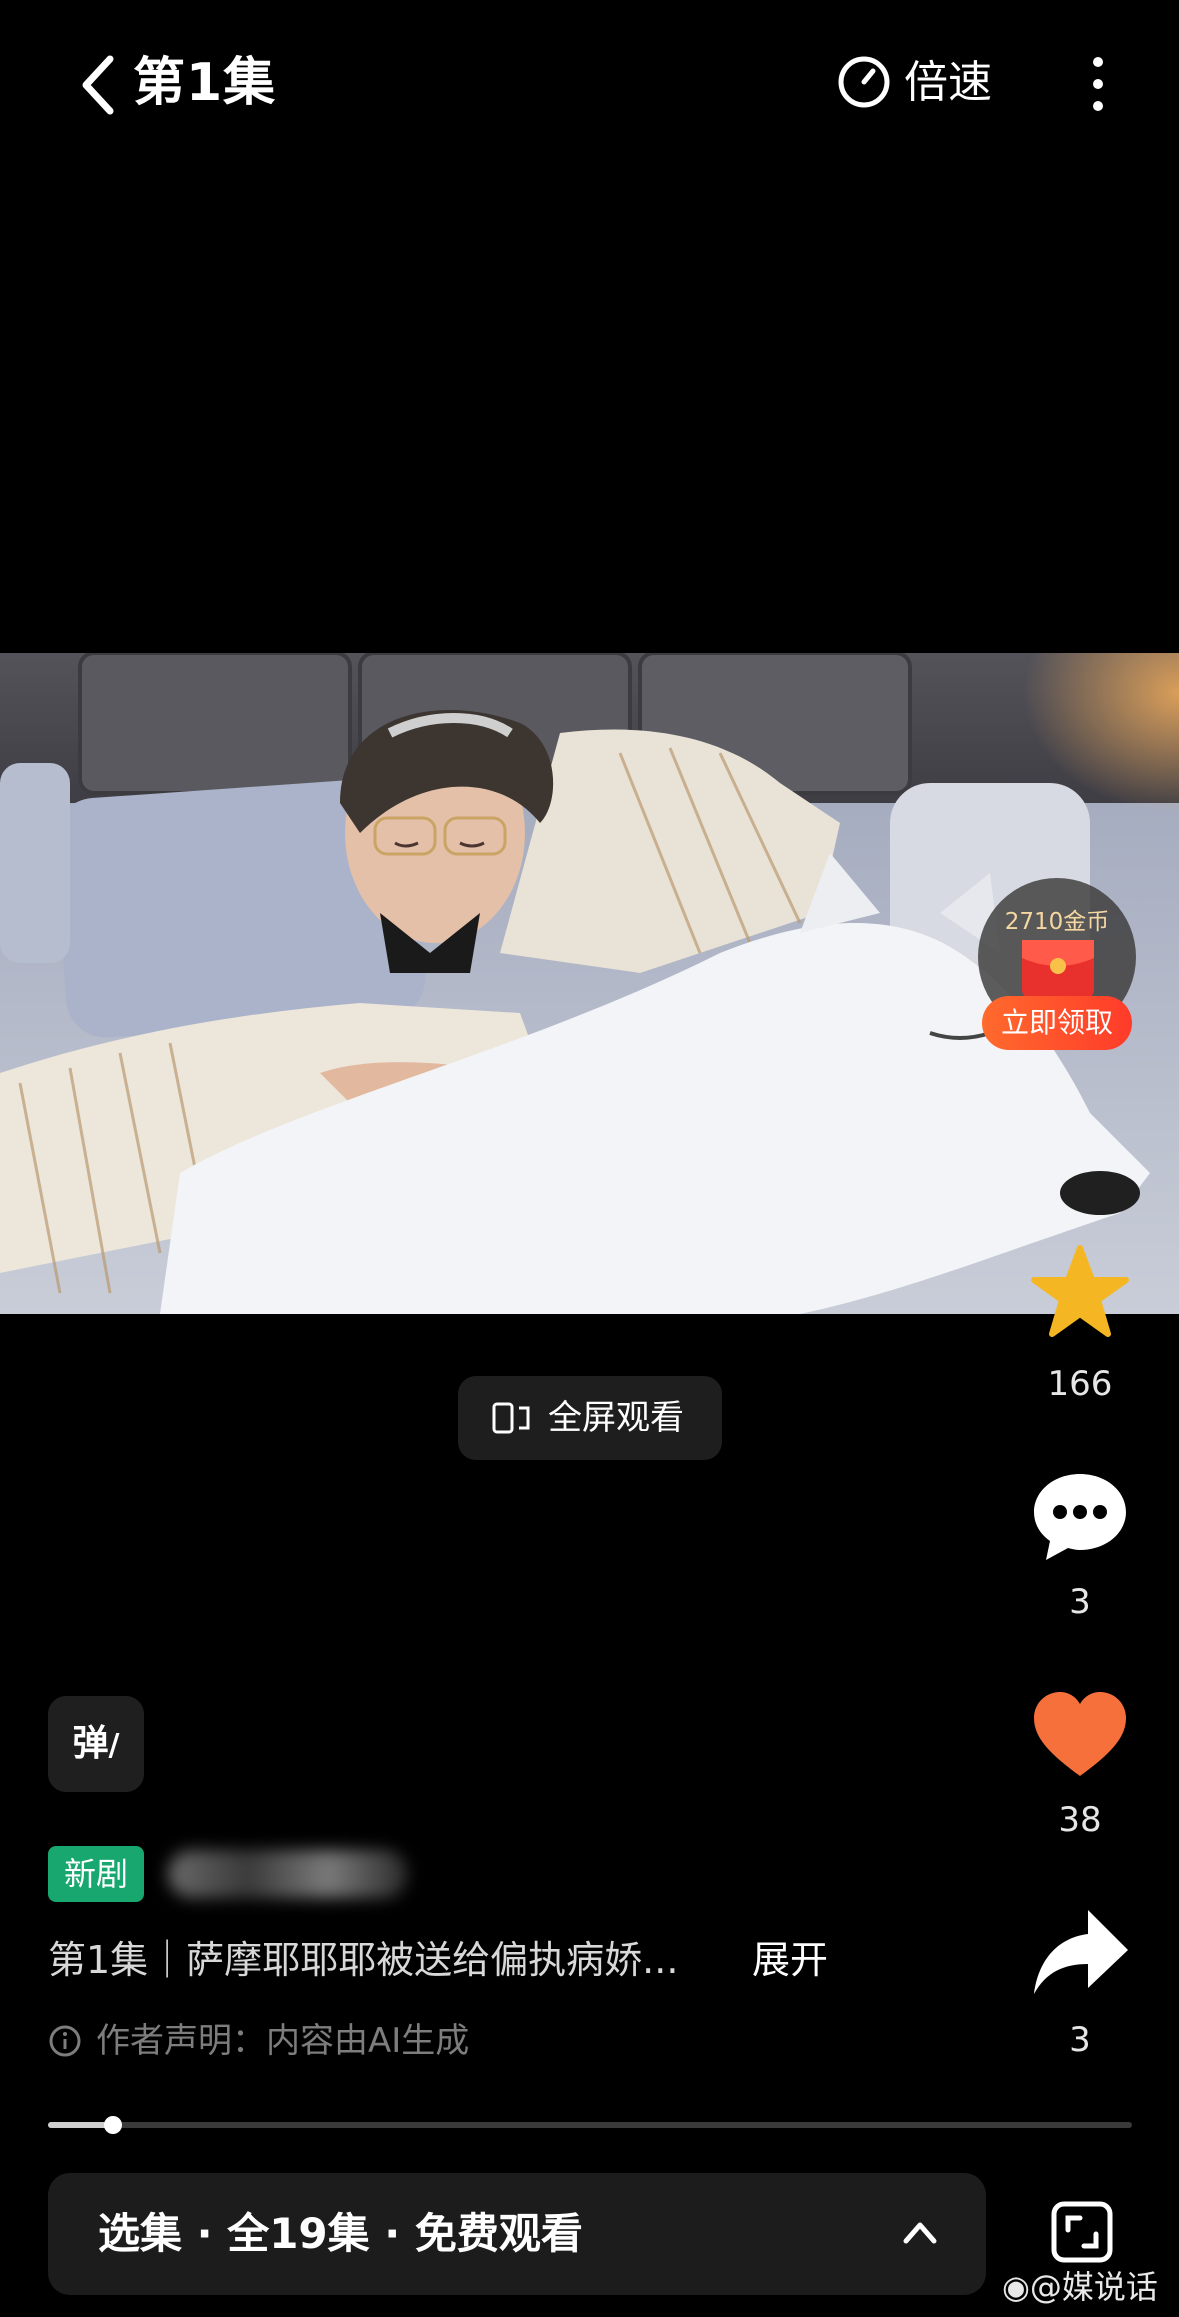 The width and height of the screenshot is (1179, 2317). I want to click on reward-amount: 2710金币, so click(1057, 922).